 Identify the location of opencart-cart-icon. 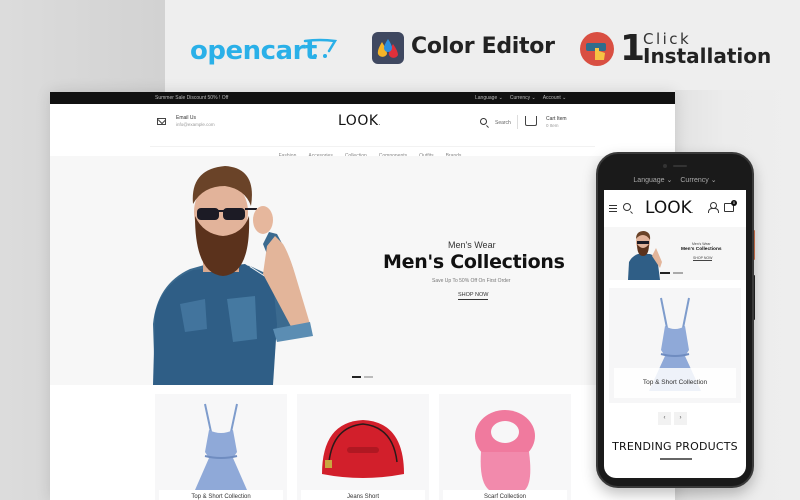
(320, 48).